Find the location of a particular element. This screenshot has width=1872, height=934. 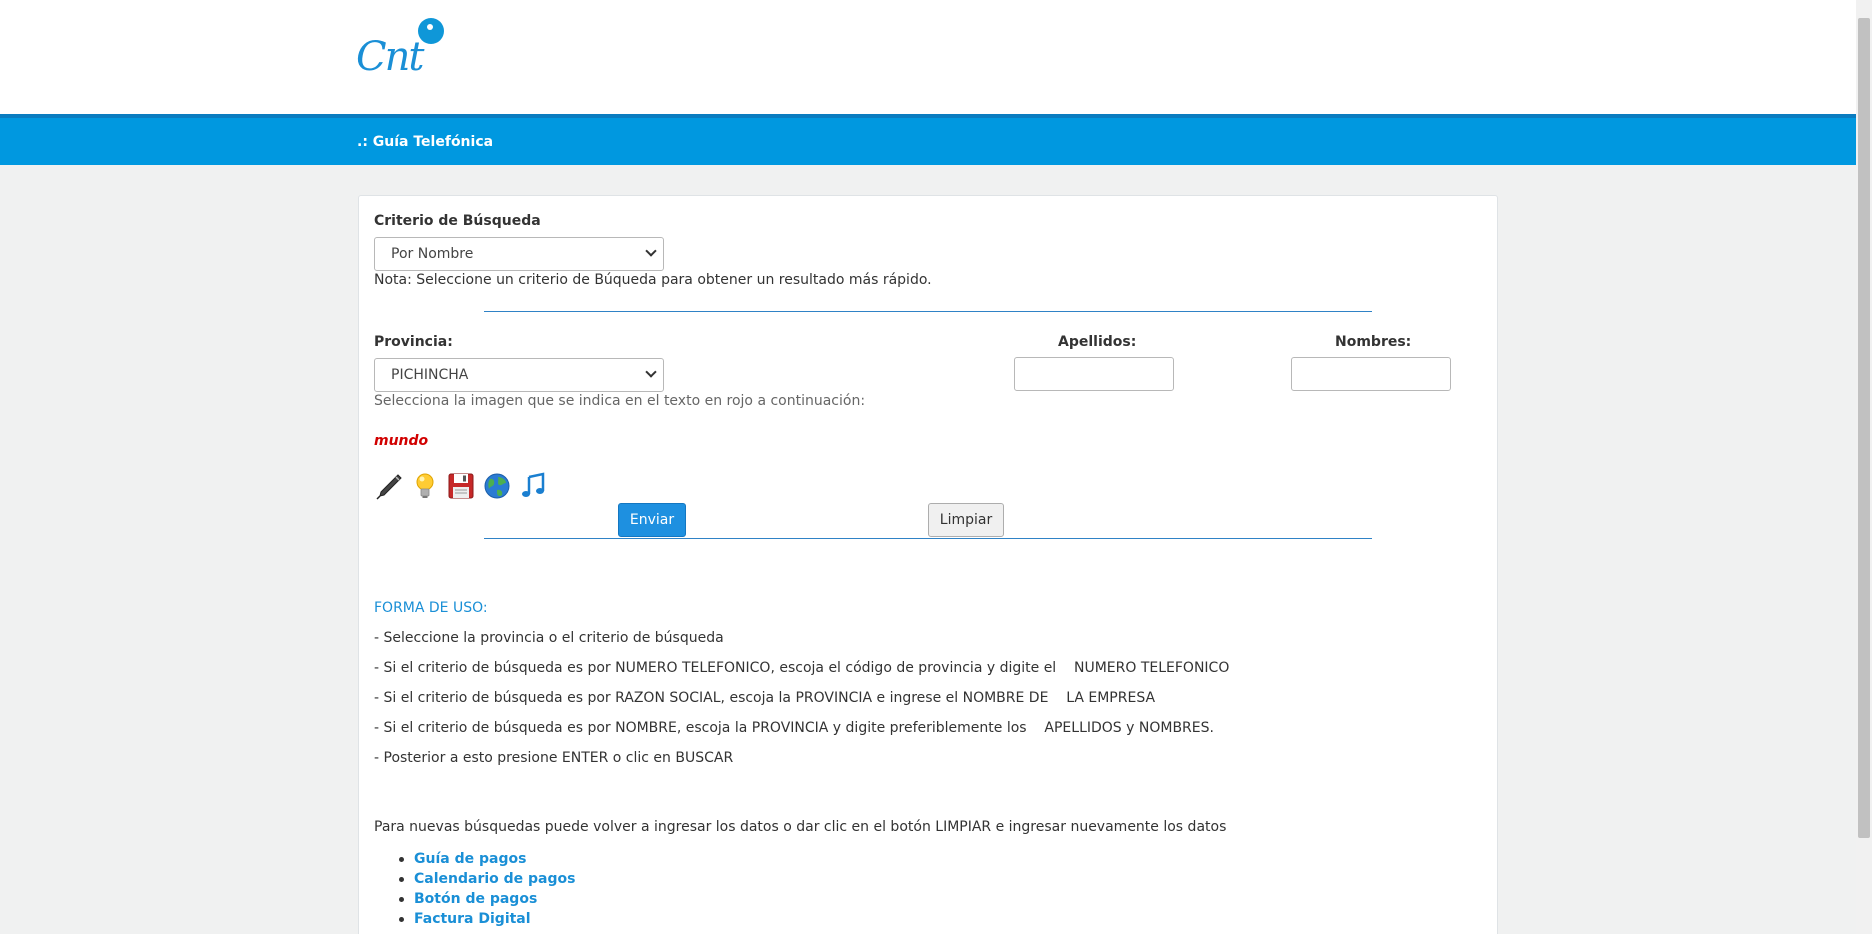

limpiar-button: Limpiar is located at coordinates (966, 520).